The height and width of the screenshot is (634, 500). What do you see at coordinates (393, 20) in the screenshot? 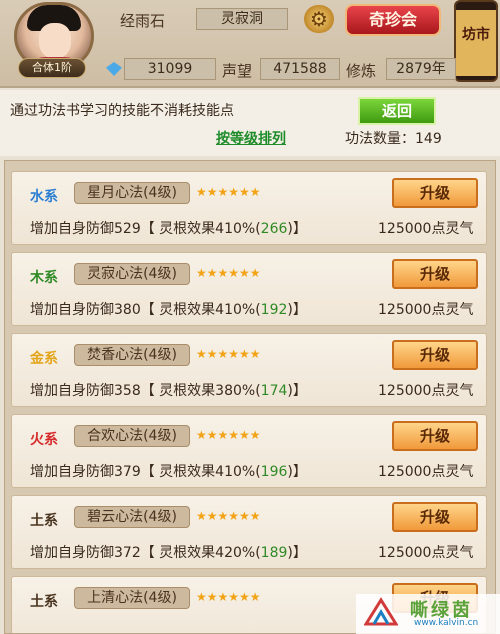
I see `treasure-button: 奇珍会` at bounding box center [393, 20].